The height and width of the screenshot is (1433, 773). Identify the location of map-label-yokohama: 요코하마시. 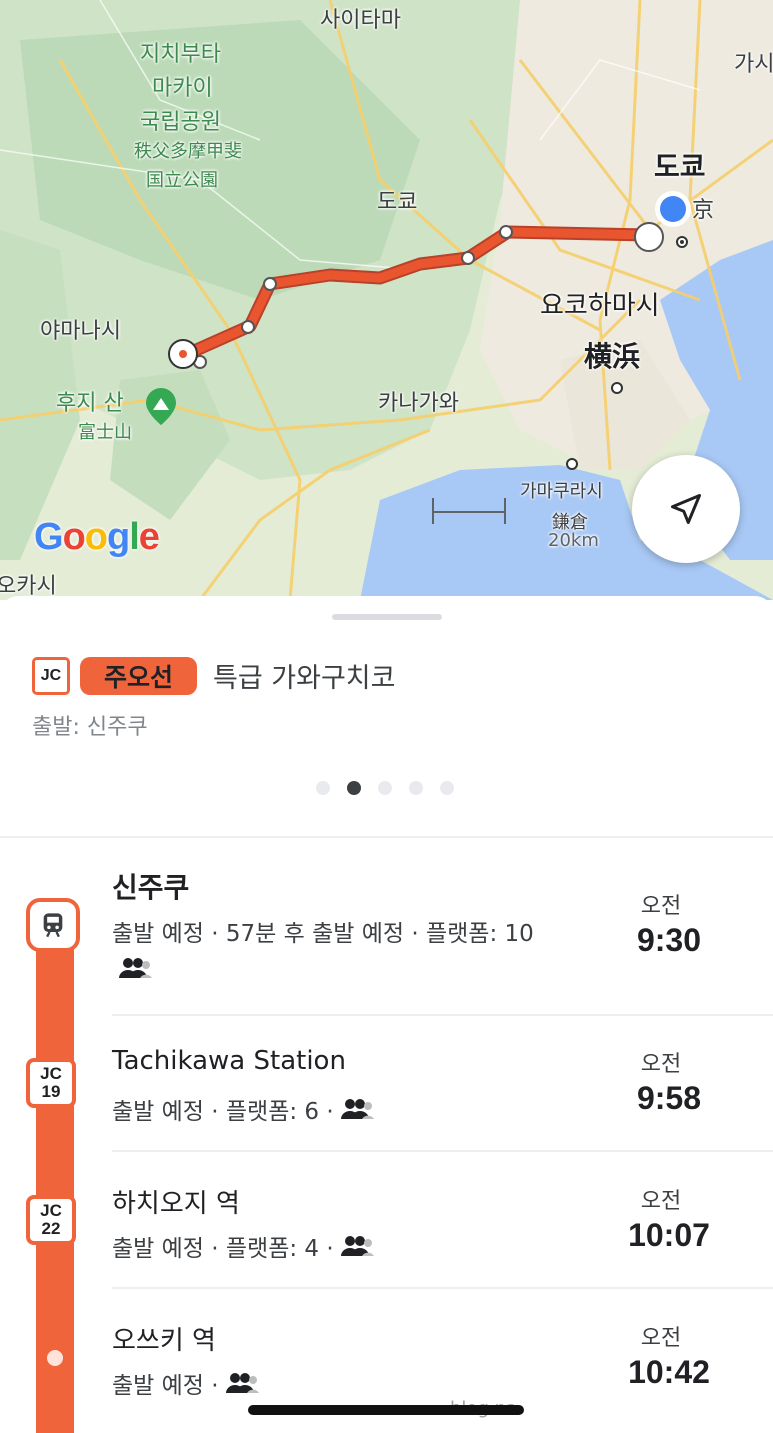
(600, 306).